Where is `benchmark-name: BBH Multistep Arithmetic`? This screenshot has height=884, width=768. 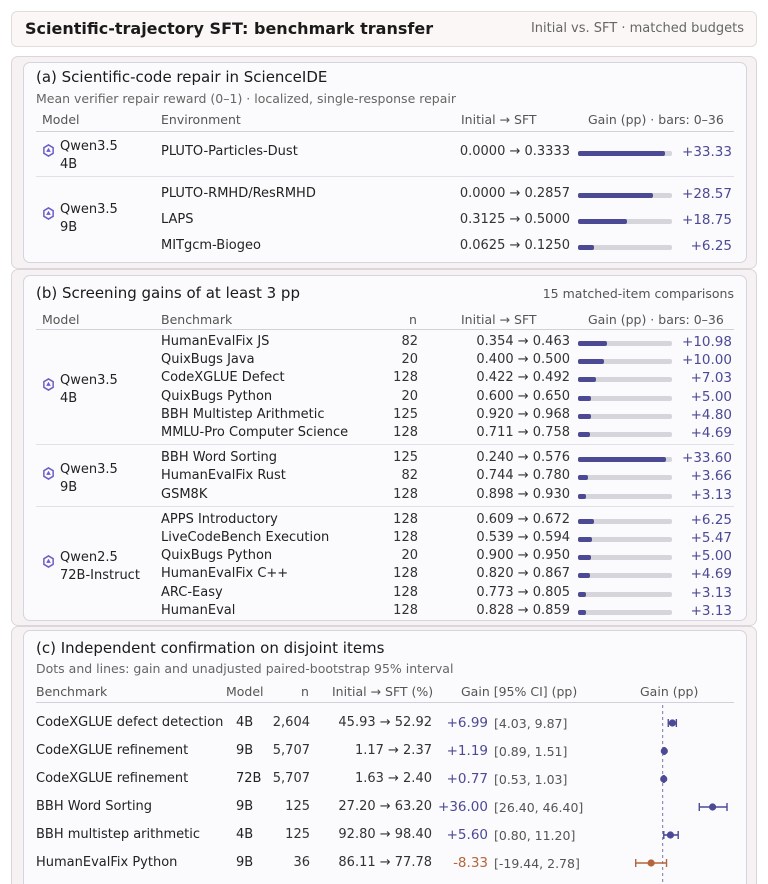 benchmark-name: BBH Multistep Arithmetic is located at coordinates (243, 414).